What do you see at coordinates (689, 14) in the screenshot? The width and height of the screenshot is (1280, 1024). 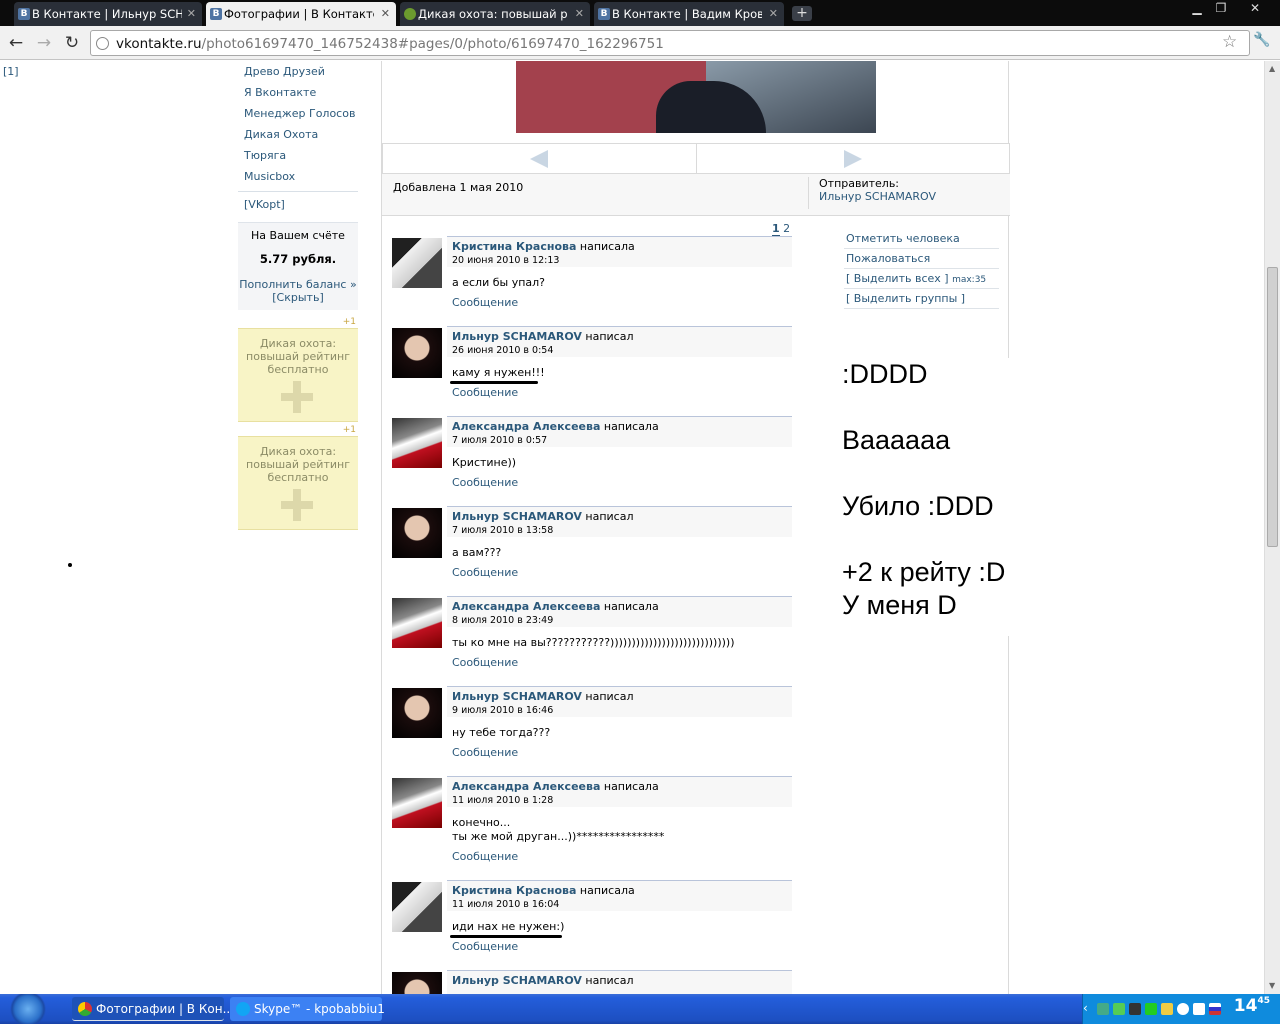 I see `tab-vk-vadim: BВ Контакте | Вадим Кров... ✕` at bounding box center [689, 14].